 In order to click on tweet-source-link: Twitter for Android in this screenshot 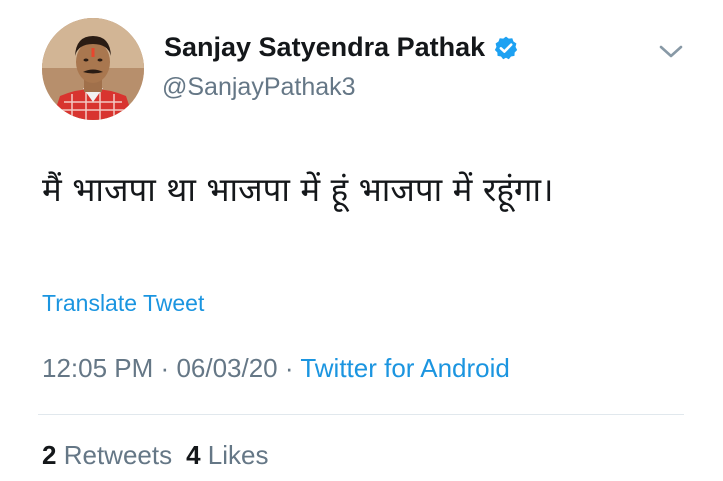, I will do `click(405, 368)`.